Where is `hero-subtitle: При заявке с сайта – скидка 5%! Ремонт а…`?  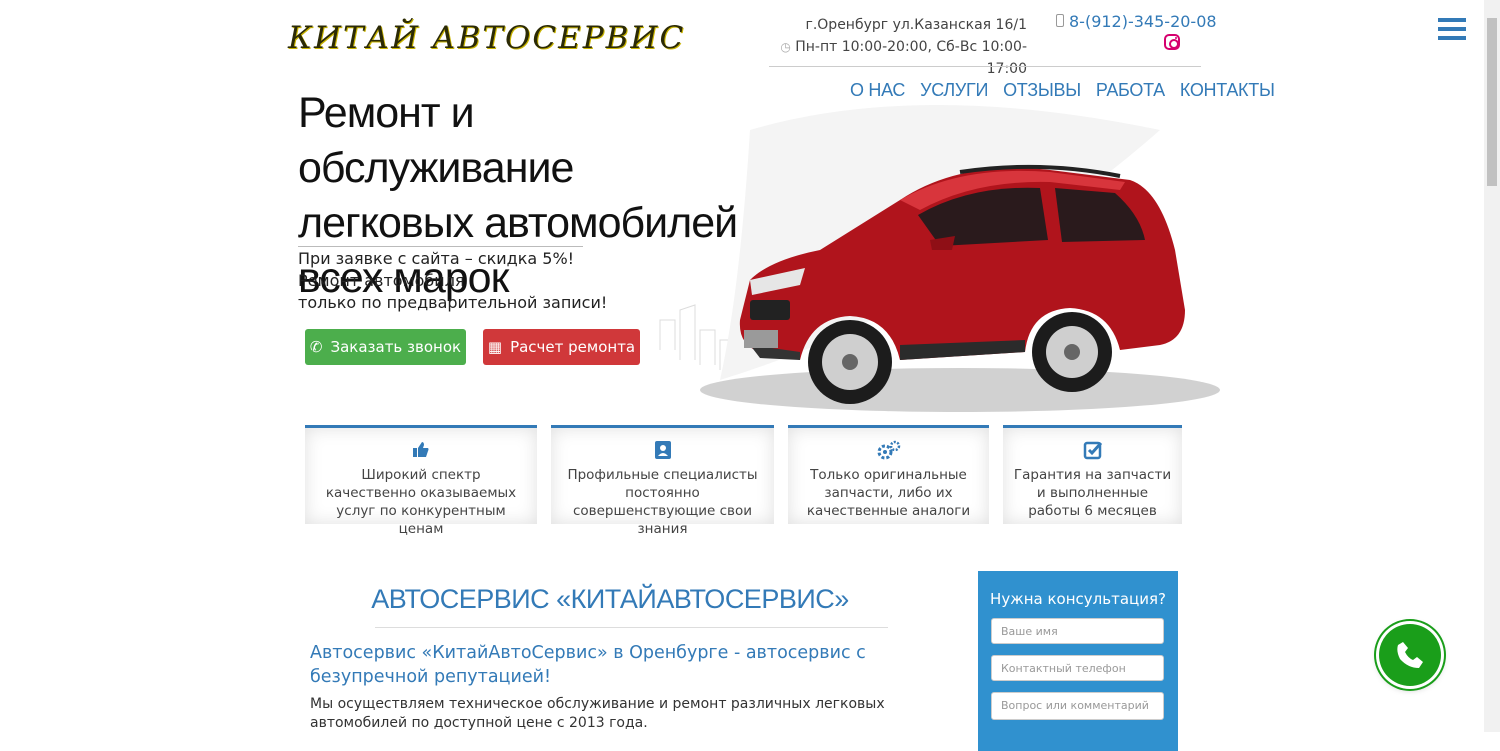 hero-subtitle: При заявке с сайта – скидка 5%! Ремонт а… is located at coordinates (453, 280).